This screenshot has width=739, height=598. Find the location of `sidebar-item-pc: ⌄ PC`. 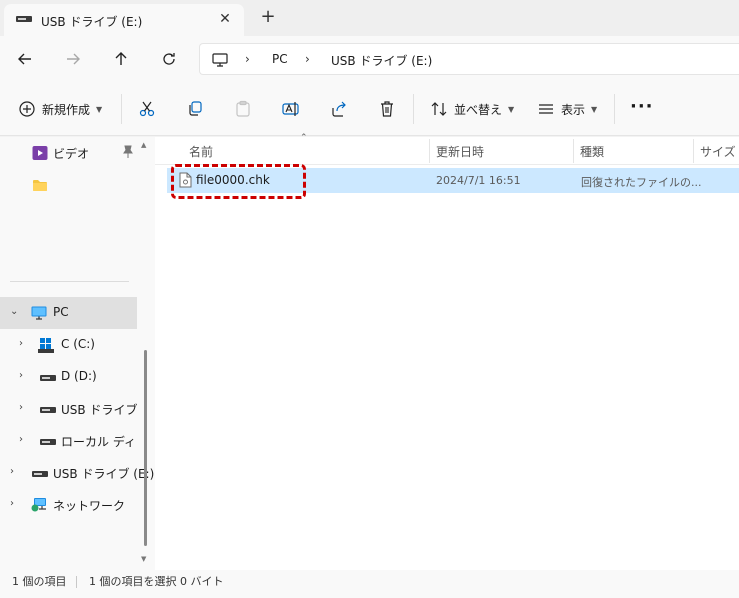

sidebar-item-pc: ⌄ PC is located at coordinates (68, 313).